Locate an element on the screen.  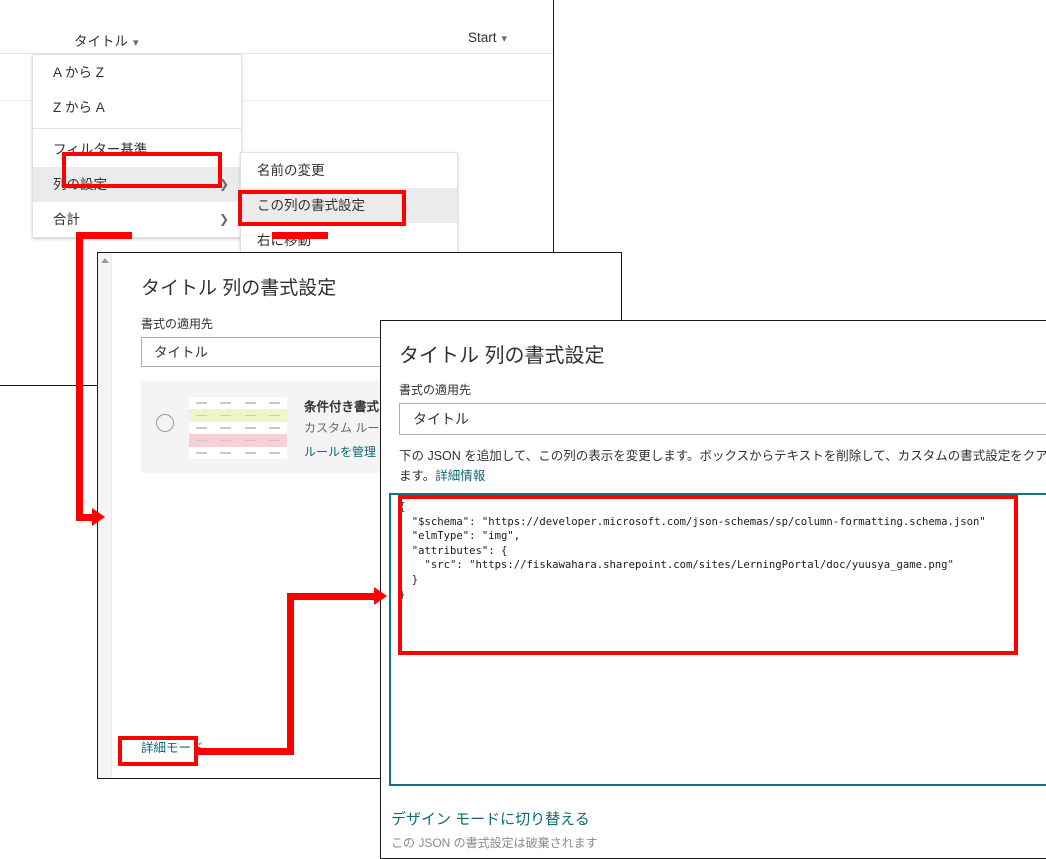
conditional-formatting-thumbnail-icon is located at coordinates (238, 428).